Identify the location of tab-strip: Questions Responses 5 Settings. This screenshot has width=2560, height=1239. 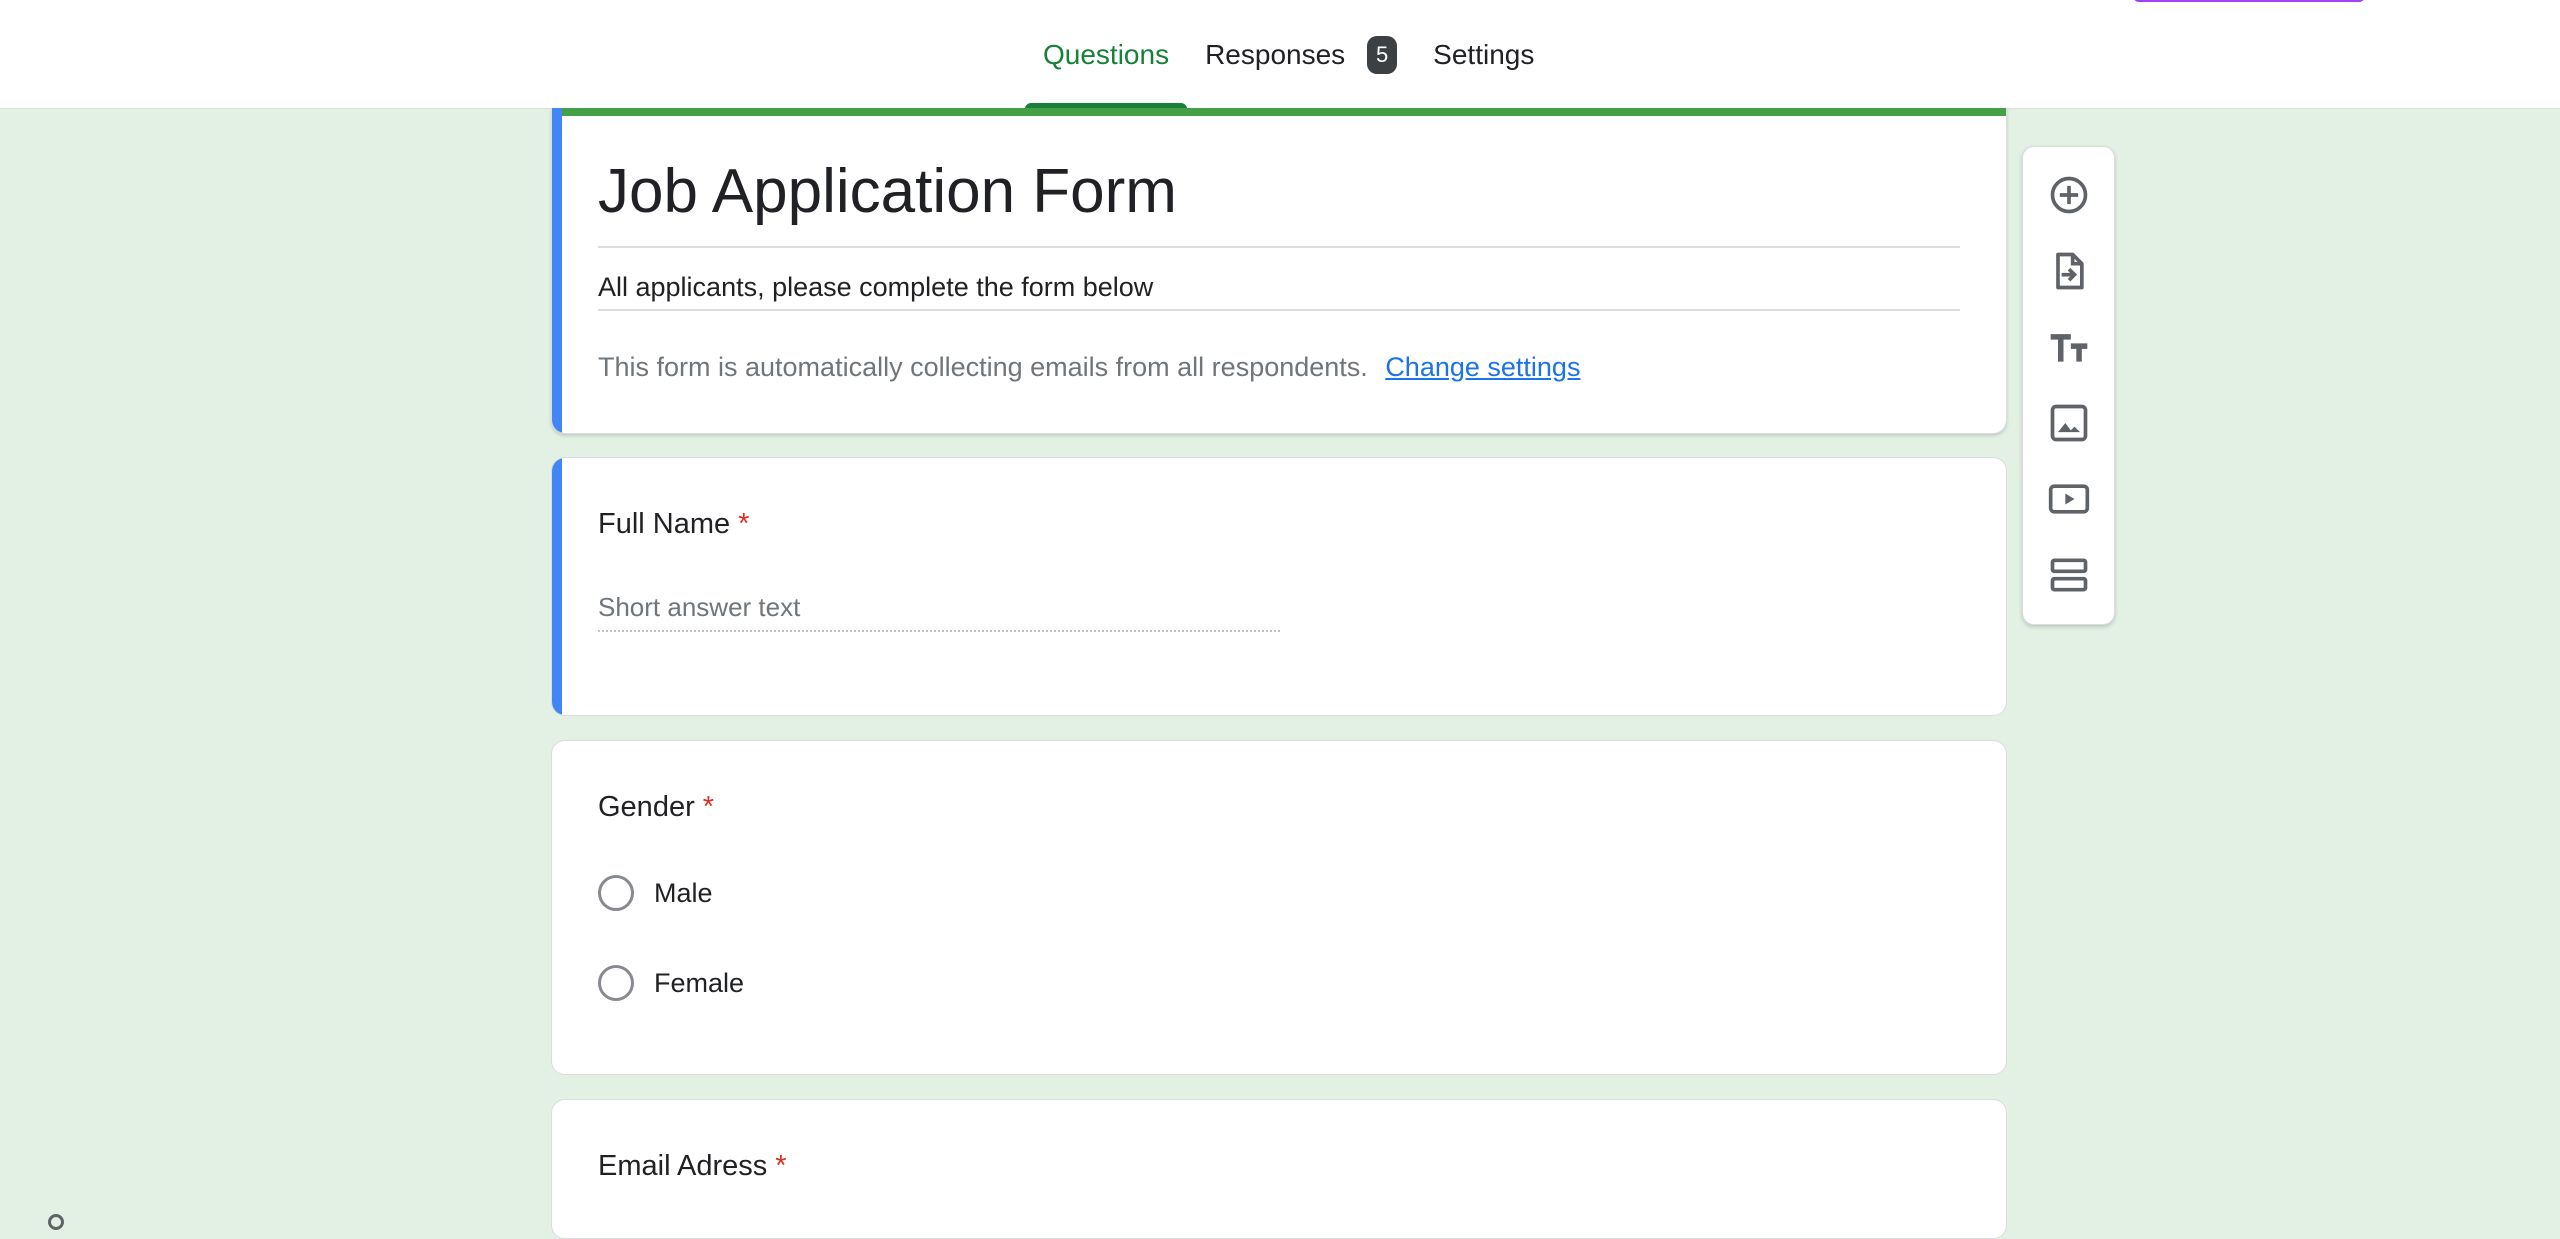
(1288, 54).